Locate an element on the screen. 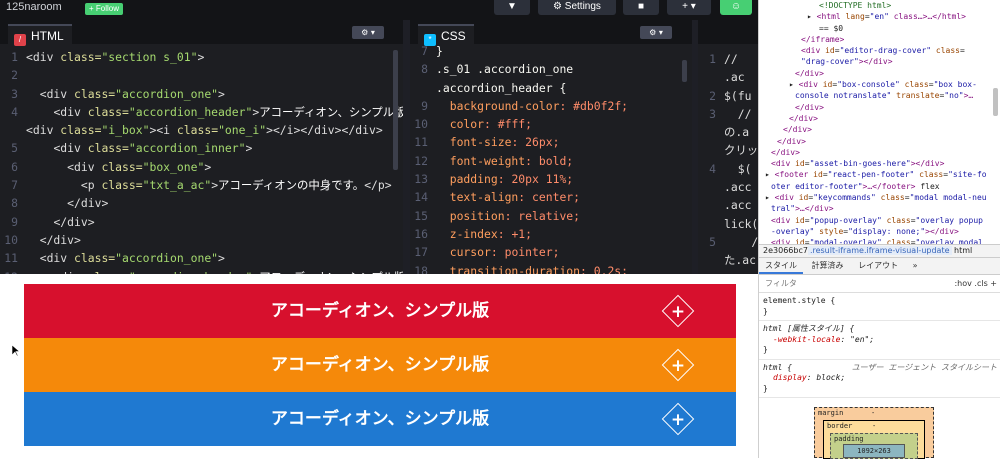 Image resolution: width=1000 pixels, height=459 pixels. tab-styles: スタイル is located at coordinates (781, 266).